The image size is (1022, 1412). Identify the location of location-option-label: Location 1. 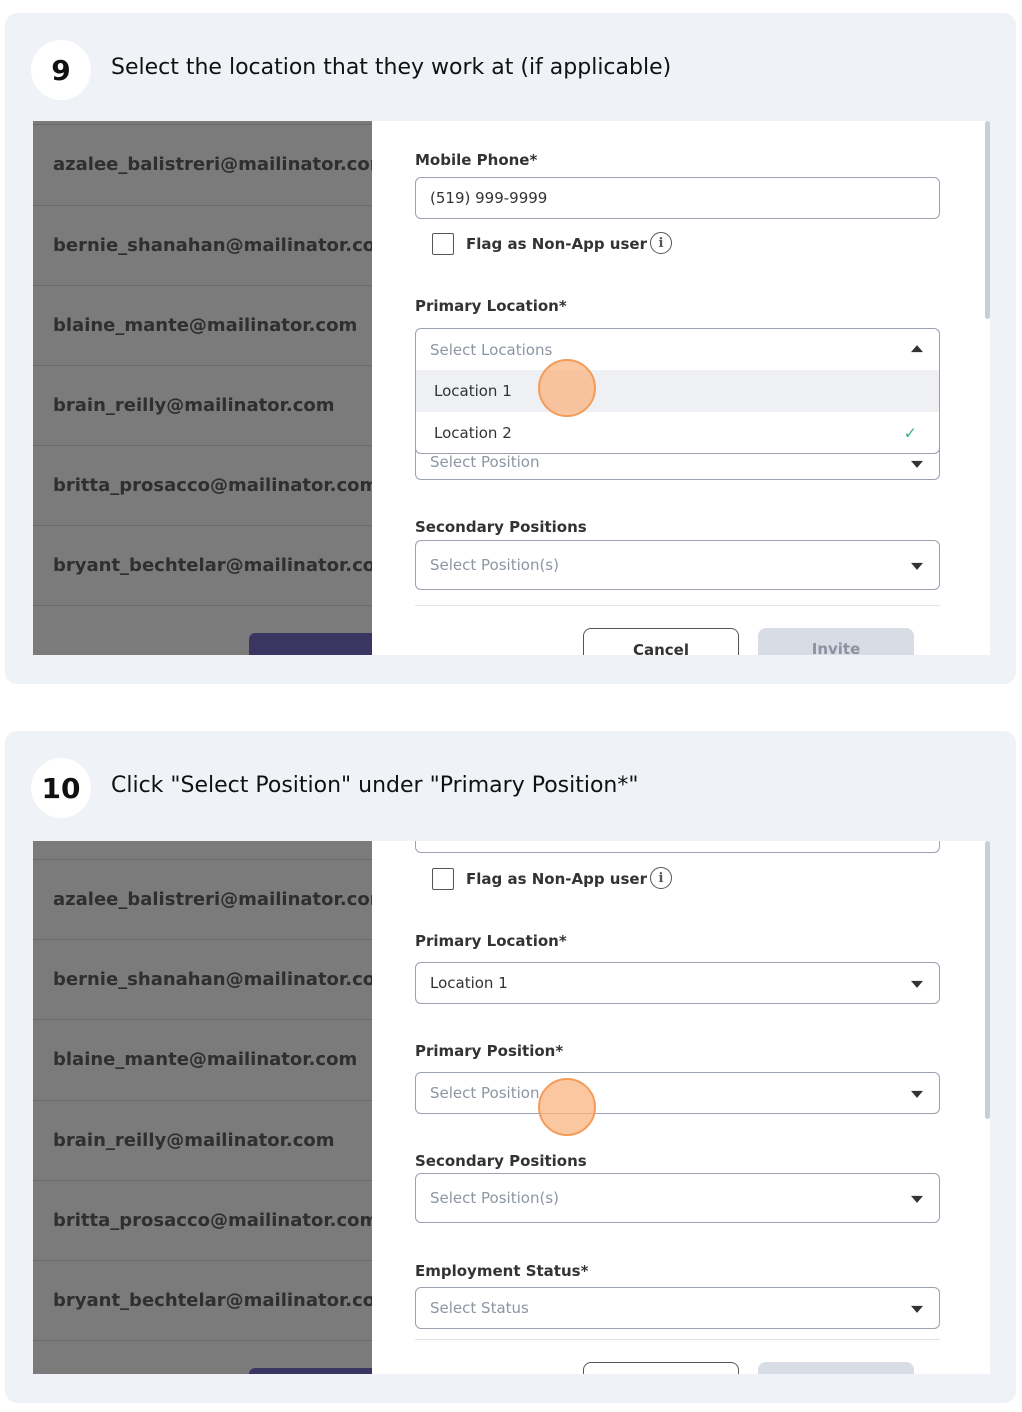
(473, 391).